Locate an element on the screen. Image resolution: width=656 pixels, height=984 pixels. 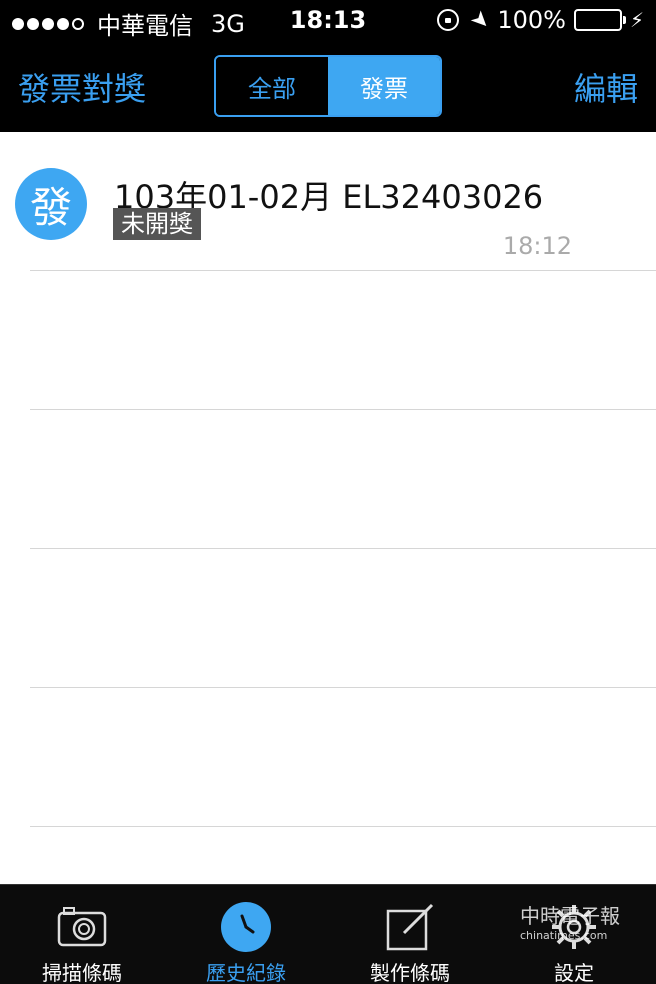
battery-percent: 100% is located at coordinates (531, 20).